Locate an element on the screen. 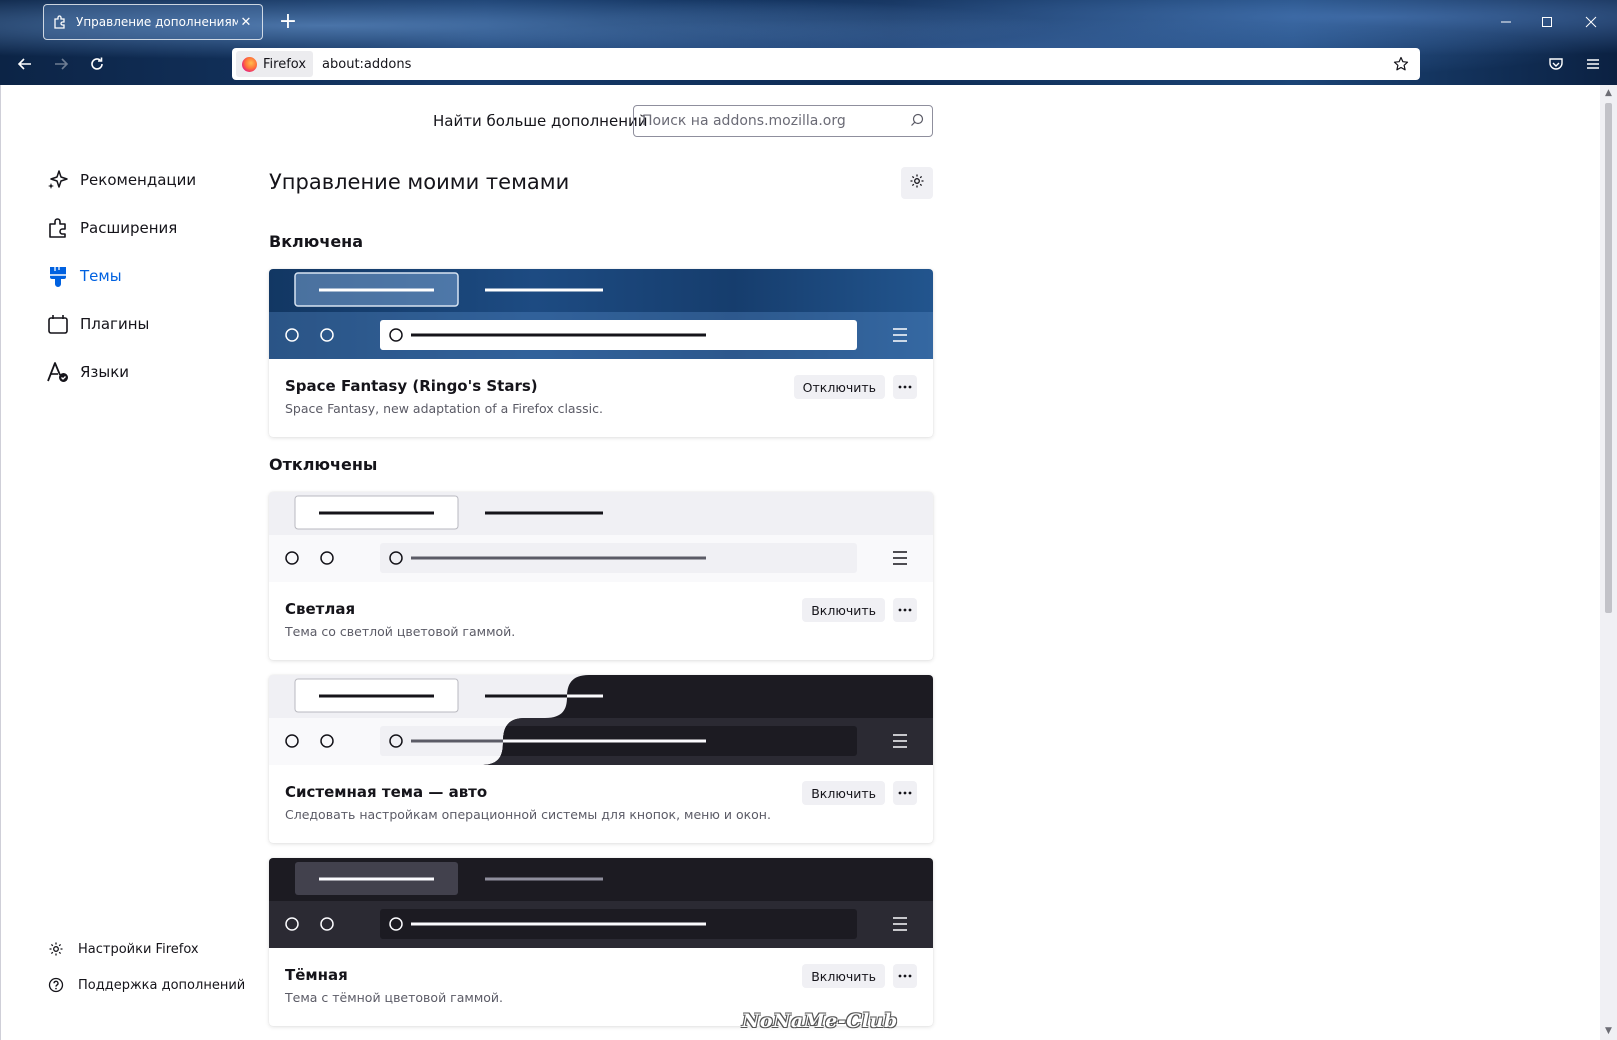  sidebar-item-label: Языки is located at coordinates (105, 372).